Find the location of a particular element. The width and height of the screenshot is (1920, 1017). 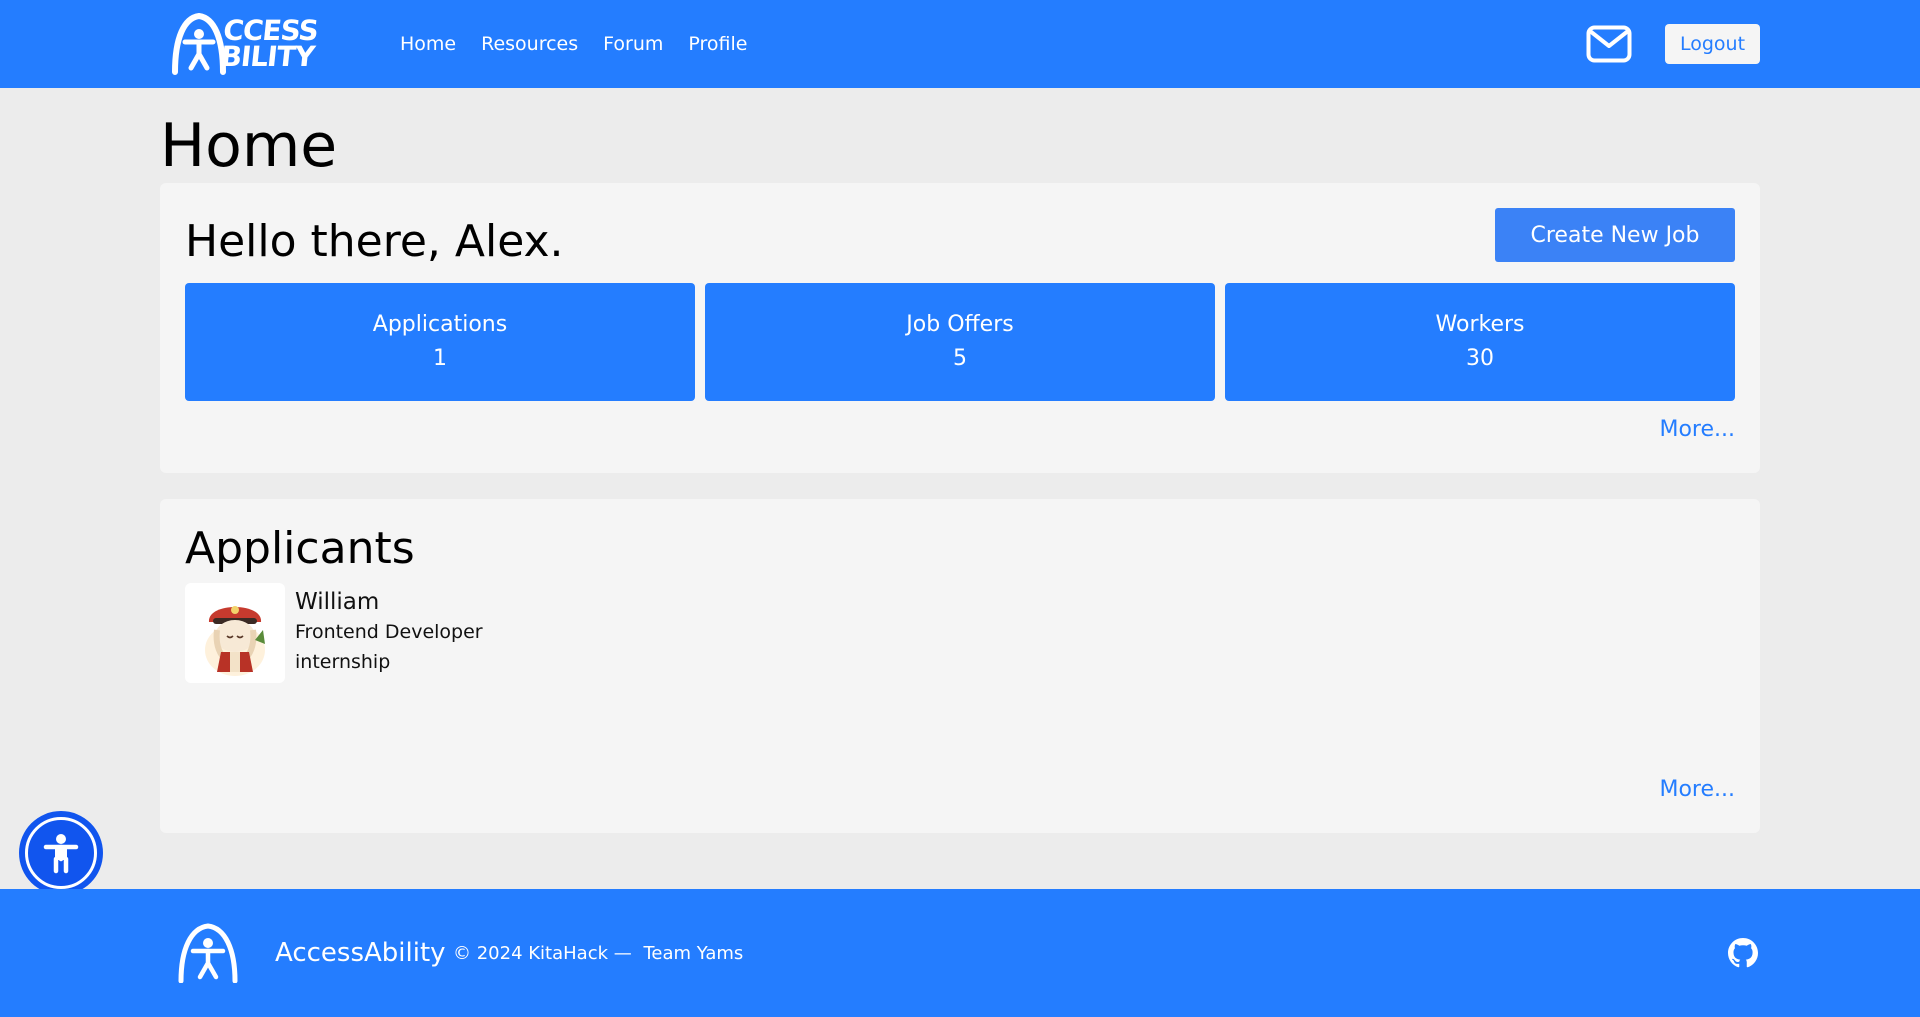

stat-workers: Workers 30 is located at coordinates (1480, 342).